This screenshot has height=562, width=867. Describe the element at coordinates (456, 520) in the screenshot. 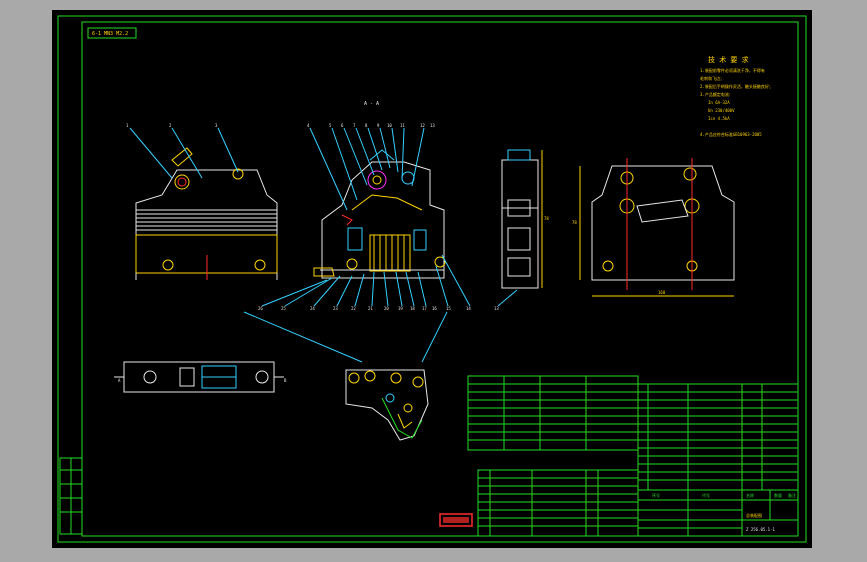

I see `stamp-fill` at that location.